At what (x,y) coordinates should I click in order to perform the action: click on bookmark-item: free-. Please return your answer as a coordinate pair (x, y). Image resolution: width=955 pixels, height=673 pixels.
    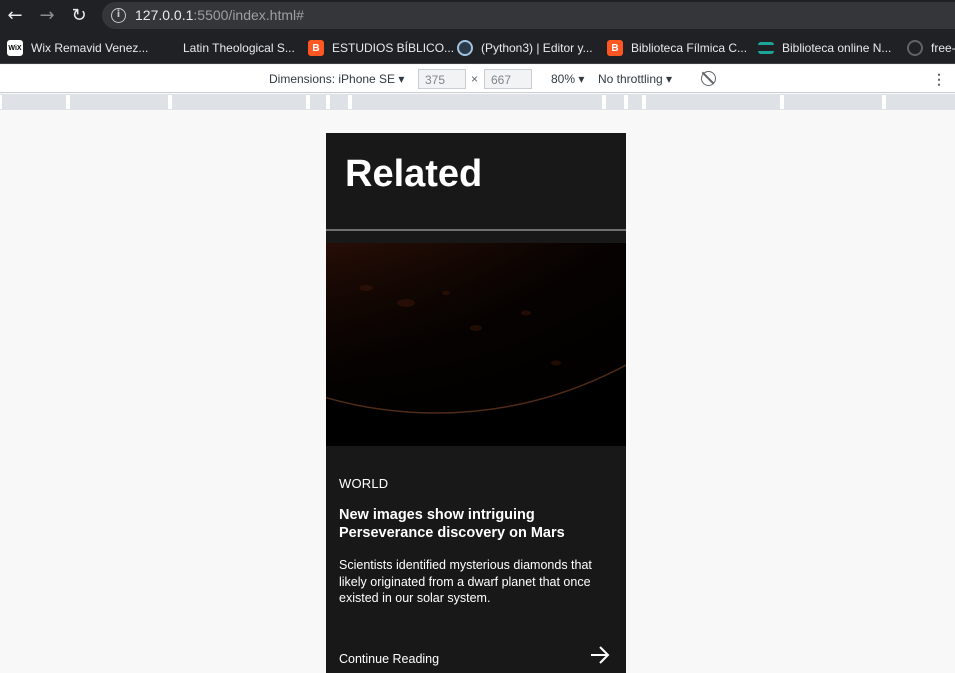
    Looking at the image, I should click on (931, 48).